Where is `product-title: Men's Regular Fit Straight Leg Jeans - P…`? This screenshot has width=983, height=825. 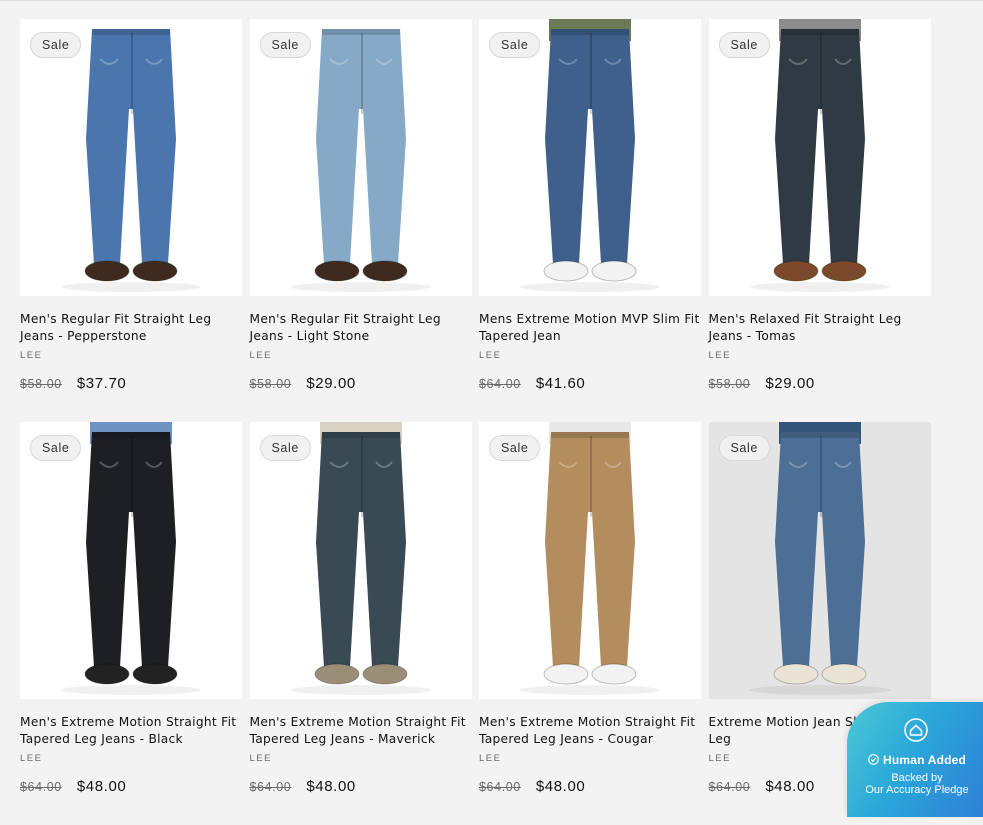
product-title: Men's Regular Fit Straight Leg Jeans - P… is located at coordinates (131, 328).